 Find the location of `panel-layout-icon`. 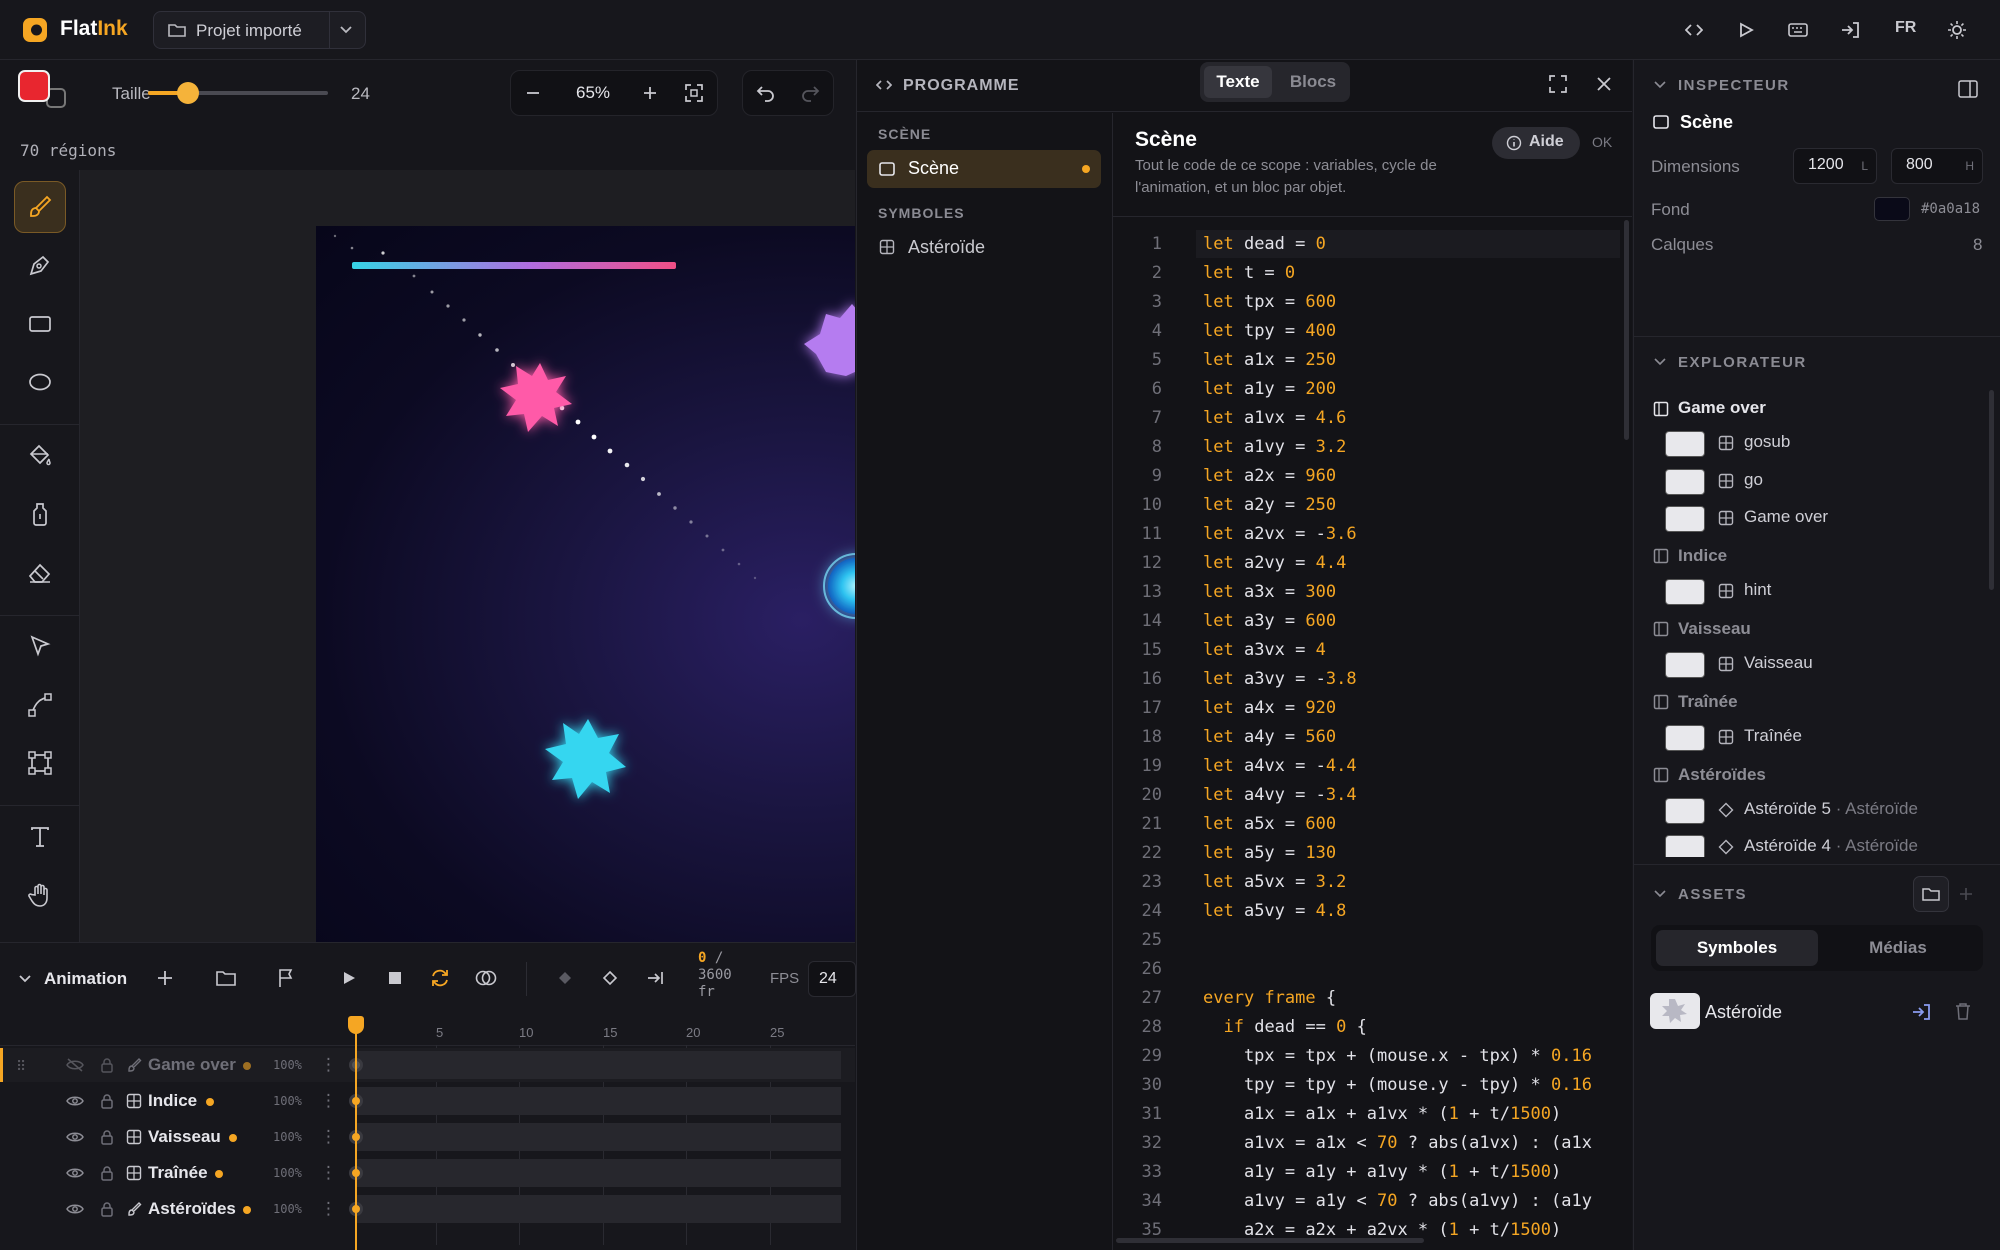

panel-layout-icon is located at coordinates (1968, 89).